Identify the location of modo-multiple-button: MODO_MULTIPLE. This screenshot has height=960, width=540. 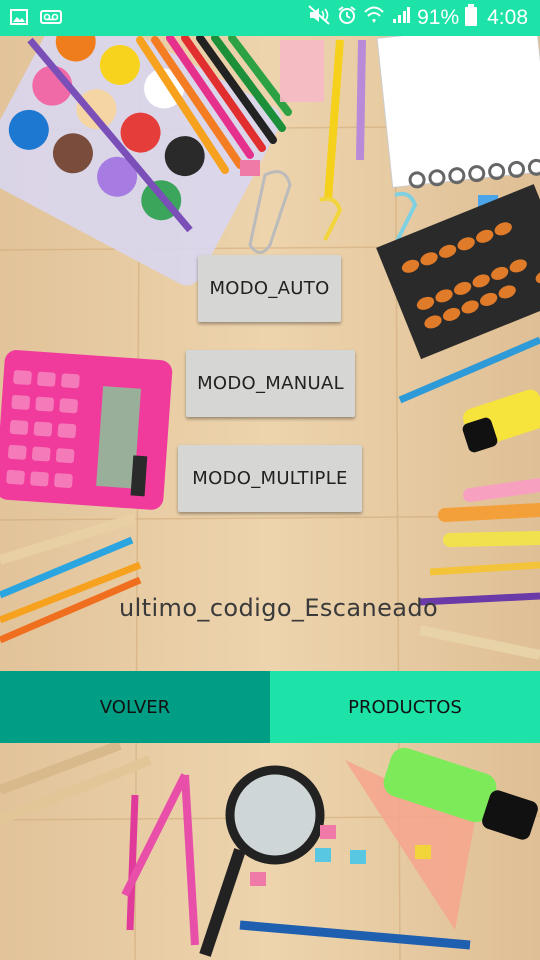
(270, 478).